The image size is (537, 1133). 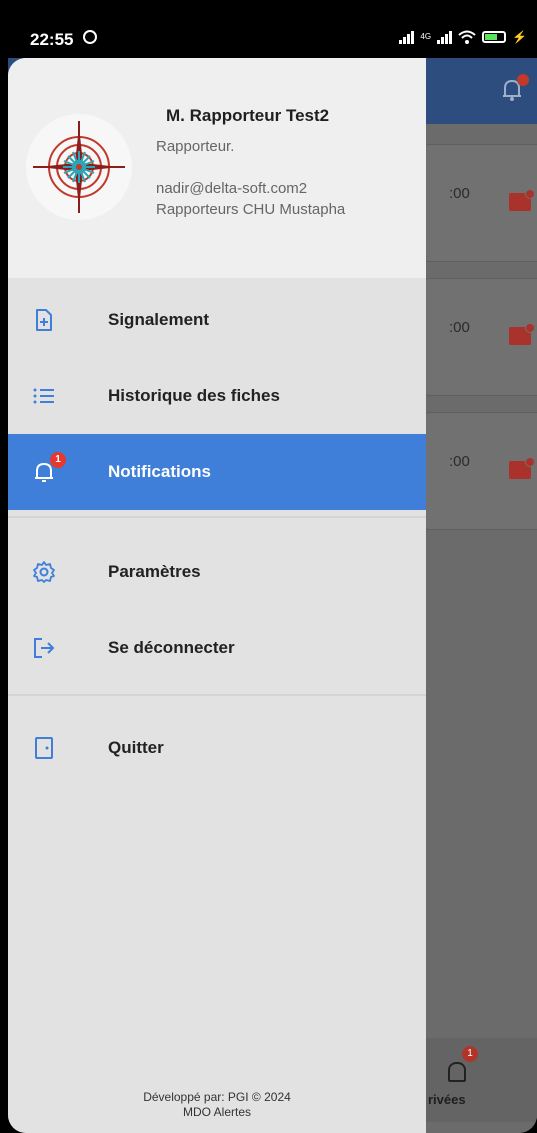 I want to click on wifi-icon, so click(x=467, y=37).